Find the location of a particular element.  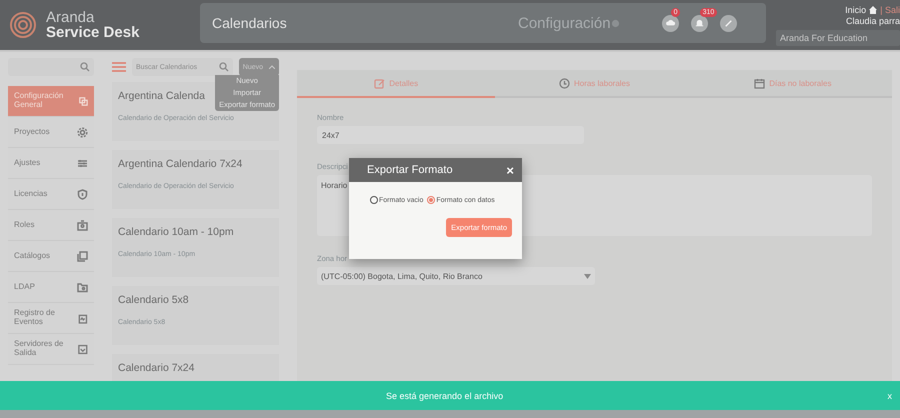

page-title: Calendarios is located at coordinates (250, 23).